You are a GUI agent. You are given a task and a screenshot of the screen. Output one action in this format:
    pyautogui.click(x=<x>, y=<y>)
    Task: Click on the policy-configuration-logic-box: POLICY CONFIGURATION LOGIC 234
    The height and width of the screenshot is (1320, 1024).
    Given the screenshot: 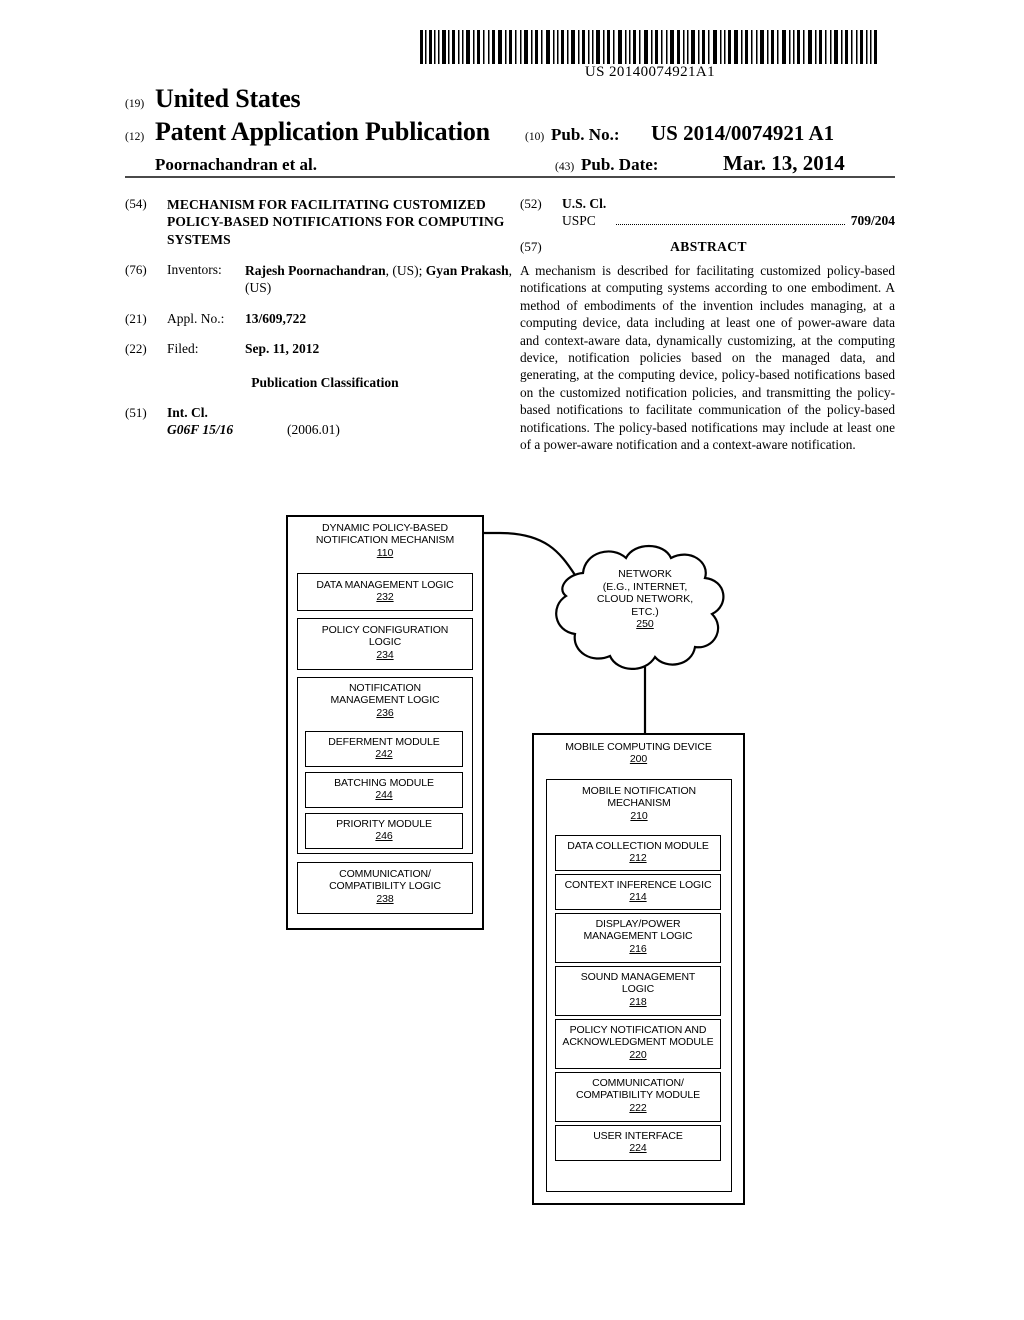 What is the action you would take?
    pyautogui.click(x=385, y=644)
    